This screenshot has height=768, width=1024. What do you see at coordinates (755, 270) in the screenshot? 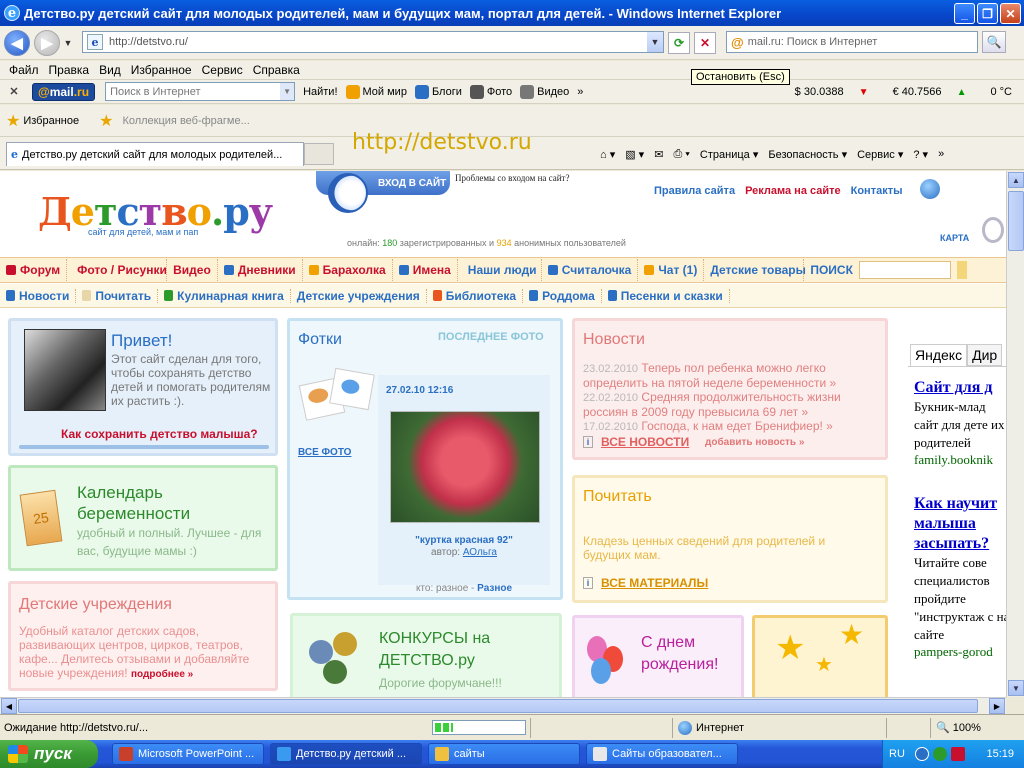
I see `nav-kids-goods: Детские товары` at bounding box center [755, 270].